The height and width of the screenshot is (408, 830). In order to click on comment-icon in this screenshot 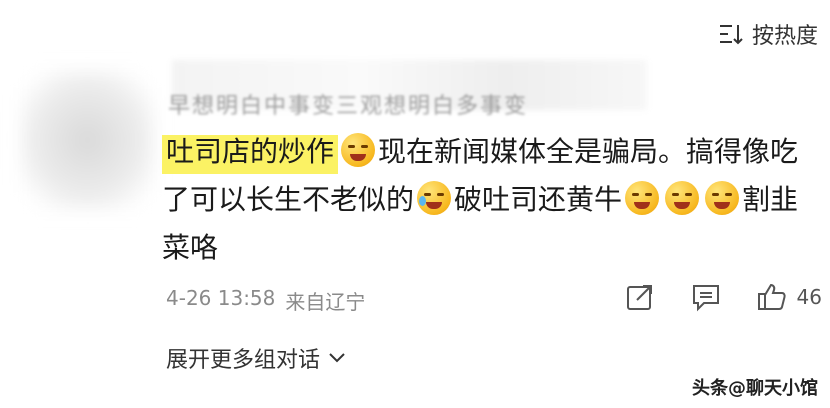, I will do `click(705, 298)`.